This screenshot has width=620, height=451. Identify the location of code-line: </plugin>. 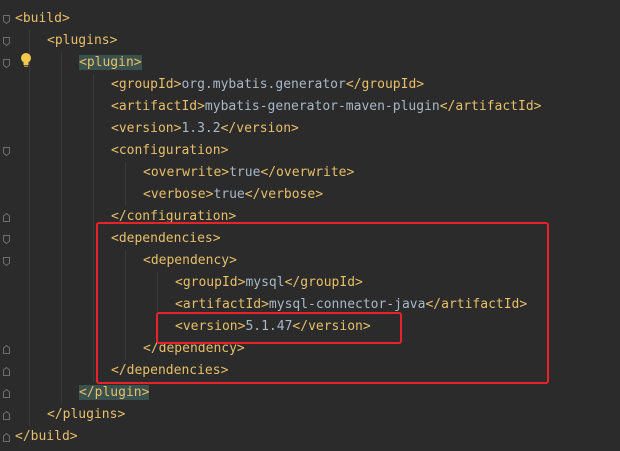
(114, 393).